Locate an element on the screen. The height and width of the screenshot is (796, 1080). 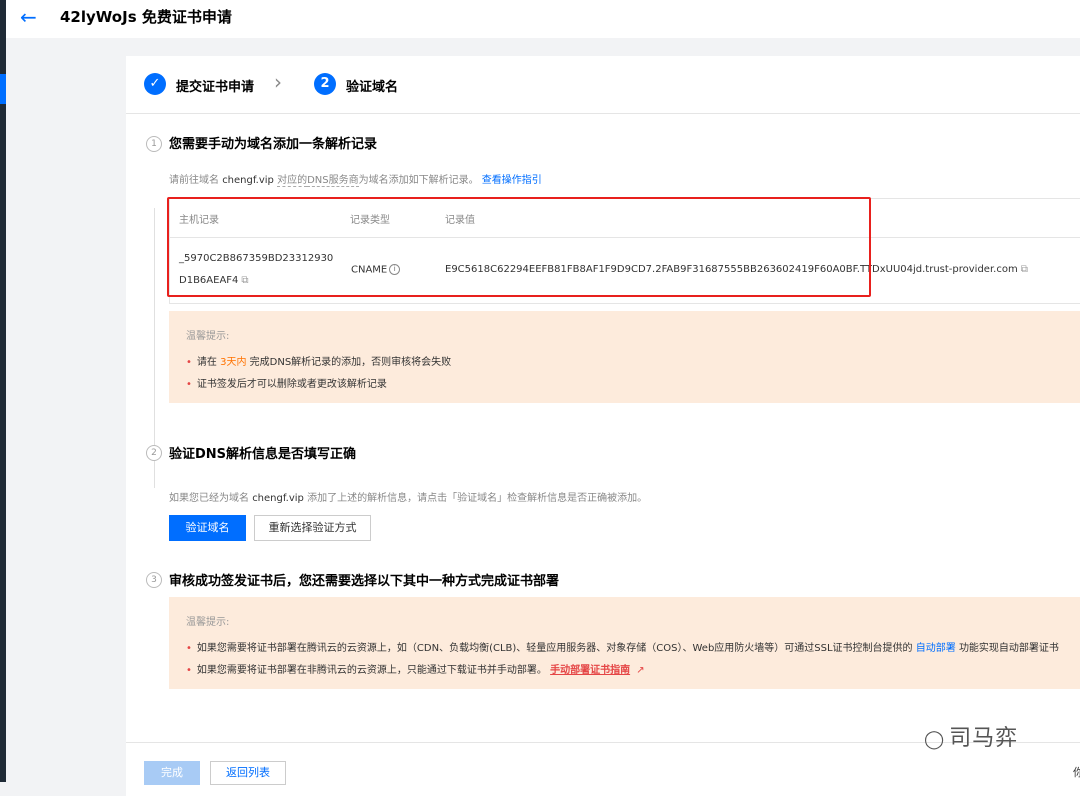
left-nav-strip is located at coordinates (3, 391).